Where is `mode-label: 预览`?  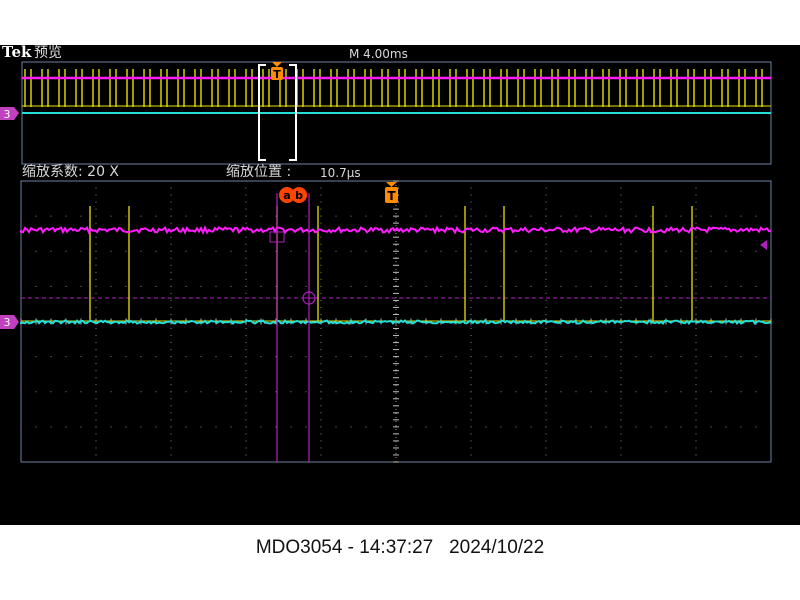
mode-label: 预览 is located at coordinates (48, 53).